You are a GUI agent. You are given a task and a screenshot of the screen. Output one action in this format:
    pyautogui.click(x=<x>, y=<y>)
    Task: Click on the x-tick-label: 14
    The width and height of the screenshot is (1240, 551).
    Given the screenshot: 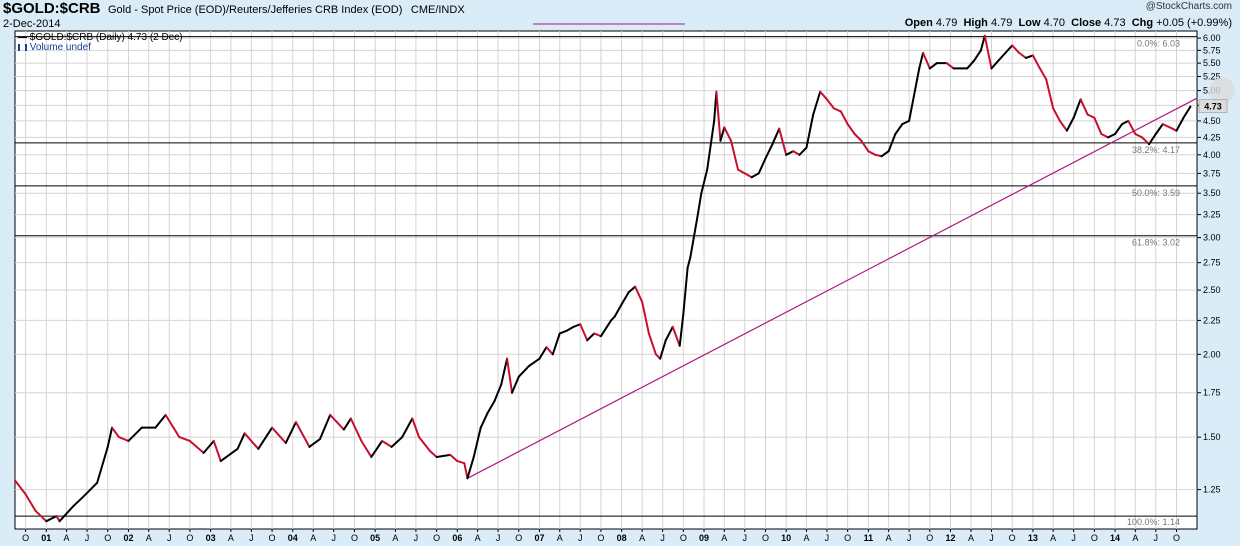 What is the action you would take?
    pyautogui.click(x=1115, y=538)
    